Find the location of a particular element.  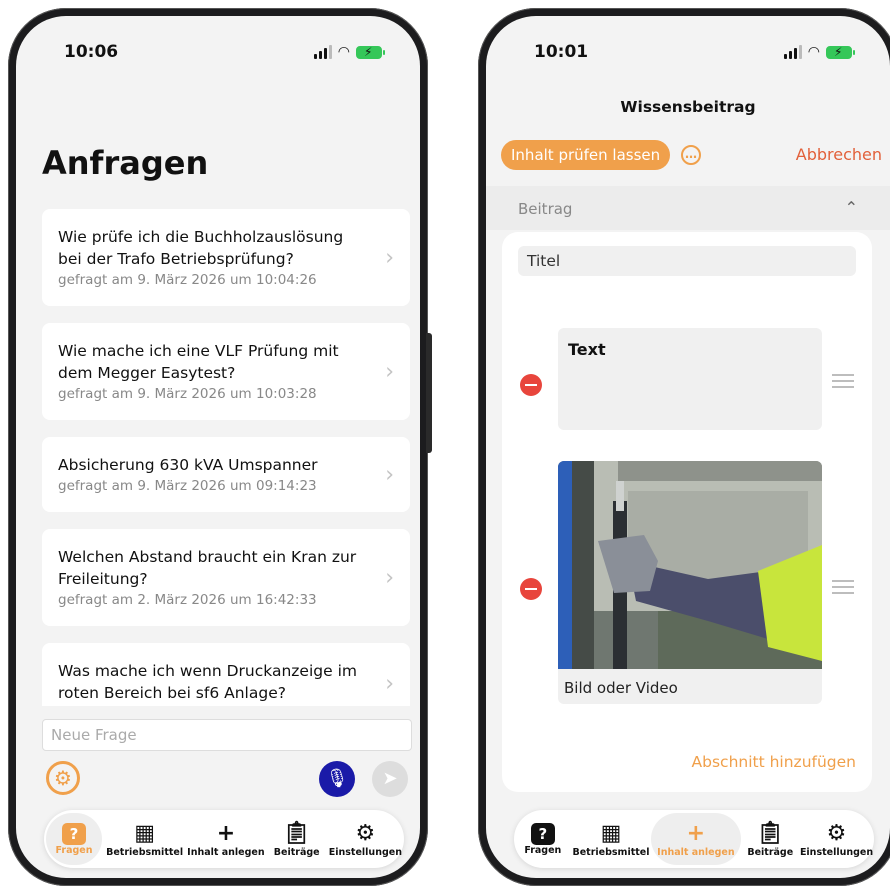

send-button: ➤ is located at coordinates (390, 779).